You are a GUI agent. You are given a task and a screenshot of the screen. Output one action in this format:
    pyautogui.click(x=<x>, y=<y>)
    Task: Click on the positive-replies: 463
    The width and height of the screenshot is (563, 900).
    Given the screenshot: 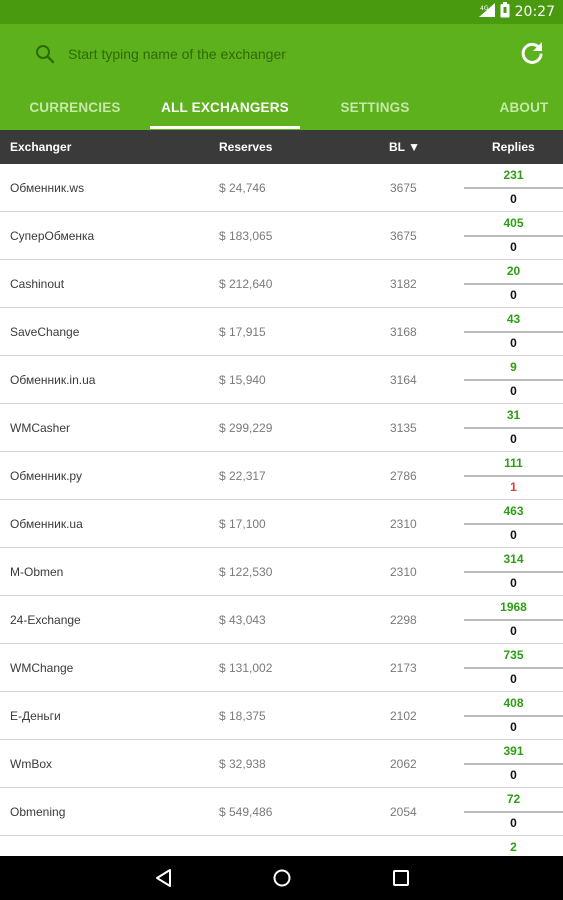 What is the action you would take?
    pyautogui.click(x=513, y=511)
    